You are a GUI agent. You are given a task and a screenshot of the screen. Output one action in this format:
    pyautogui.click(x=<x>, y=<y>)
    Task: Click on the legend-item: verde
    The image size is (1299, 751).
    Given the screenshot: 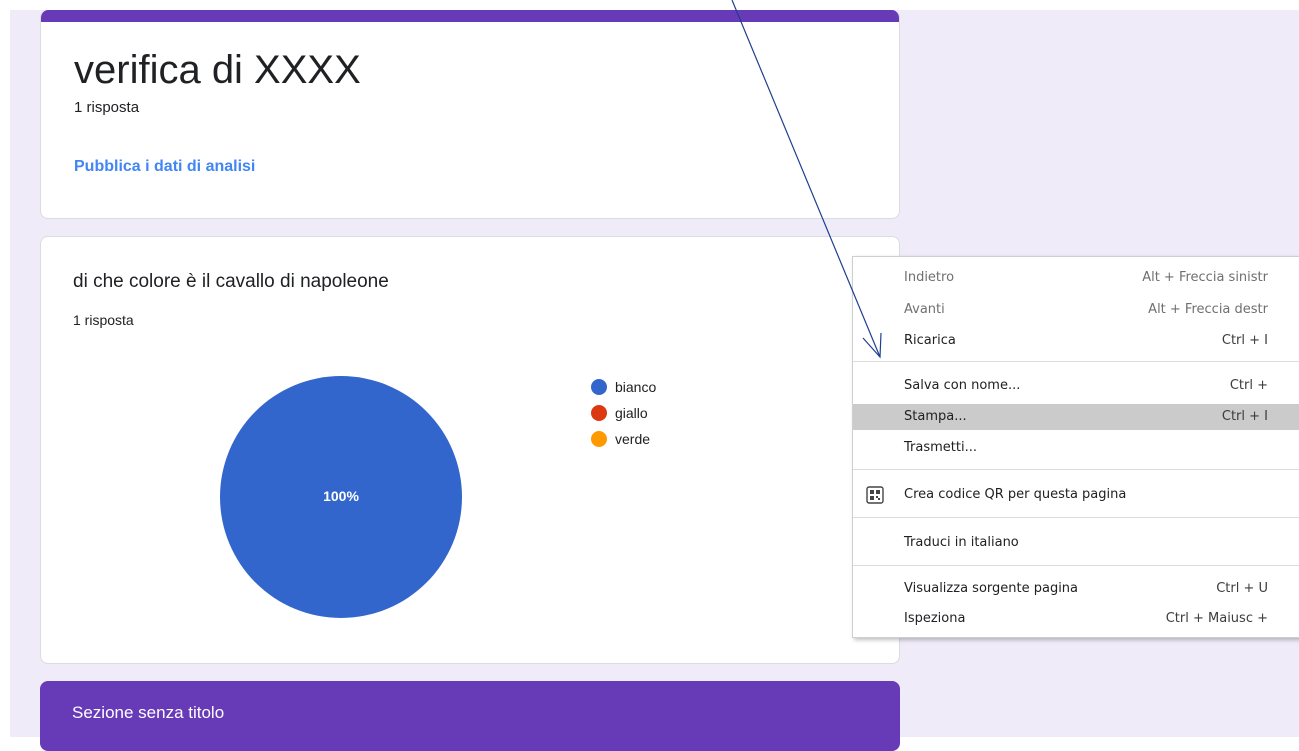 What is the action you would take?
    pyautogui.click(x=623, y=439)
    